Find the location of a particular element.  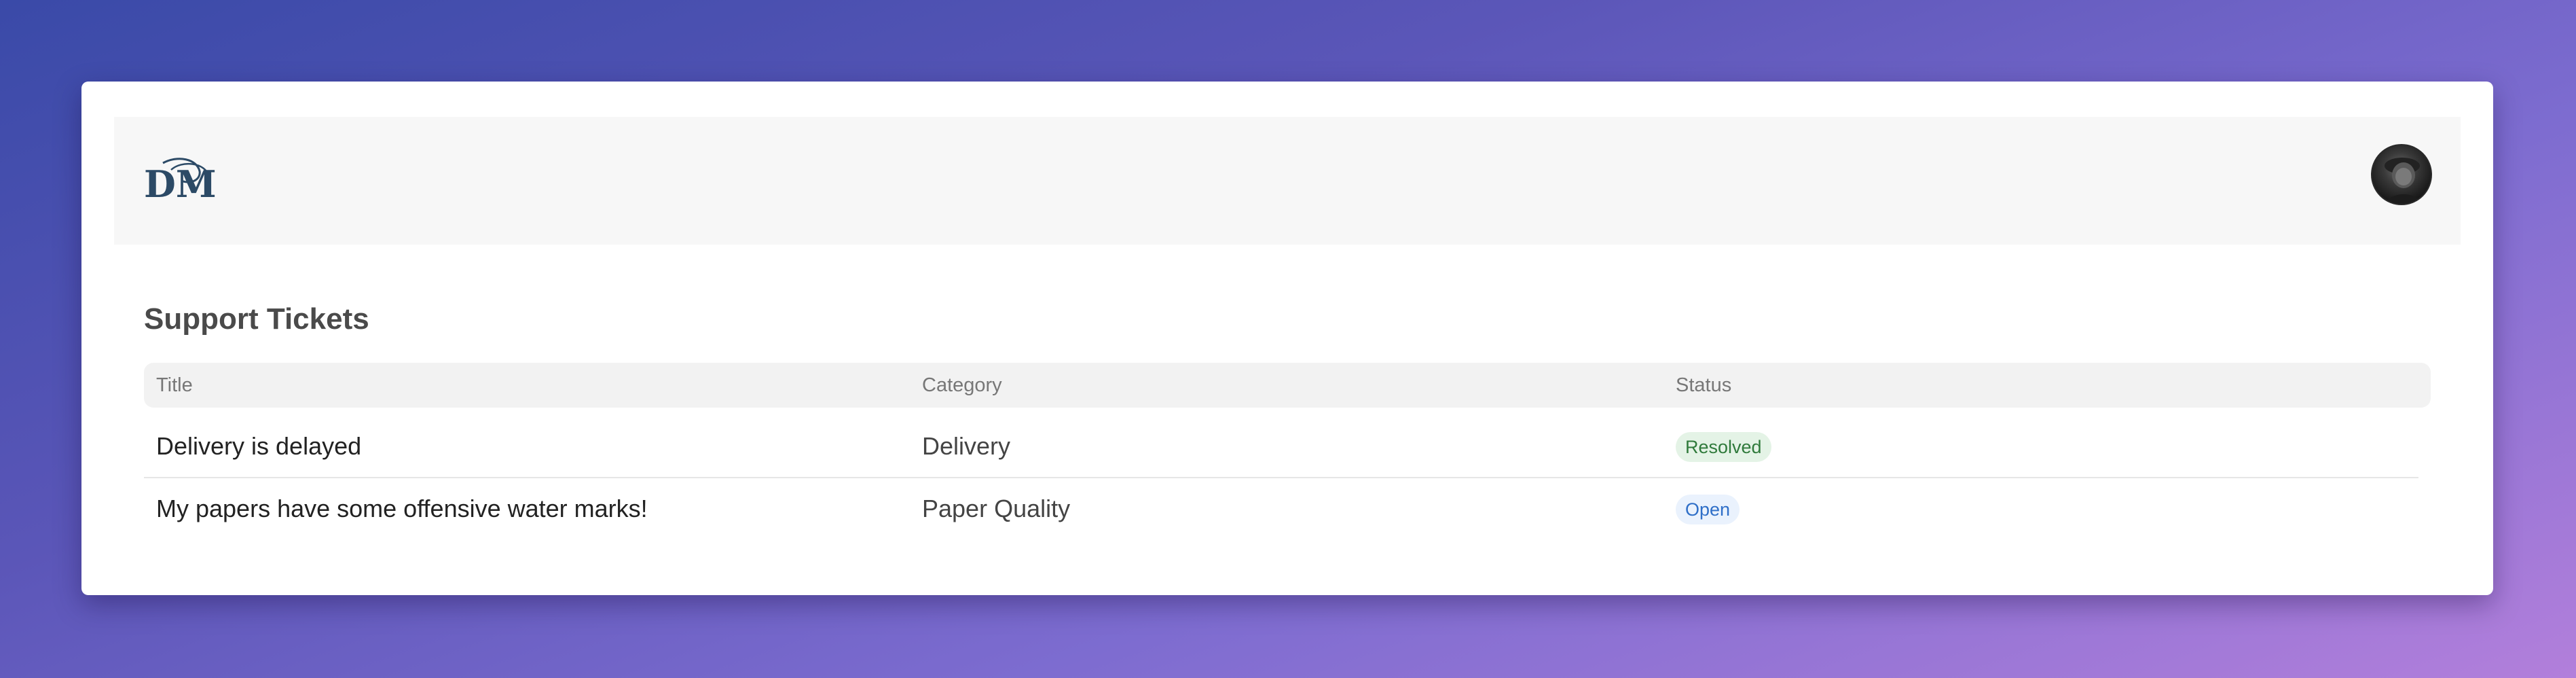

avatar is located at coordinates (2401, 174).